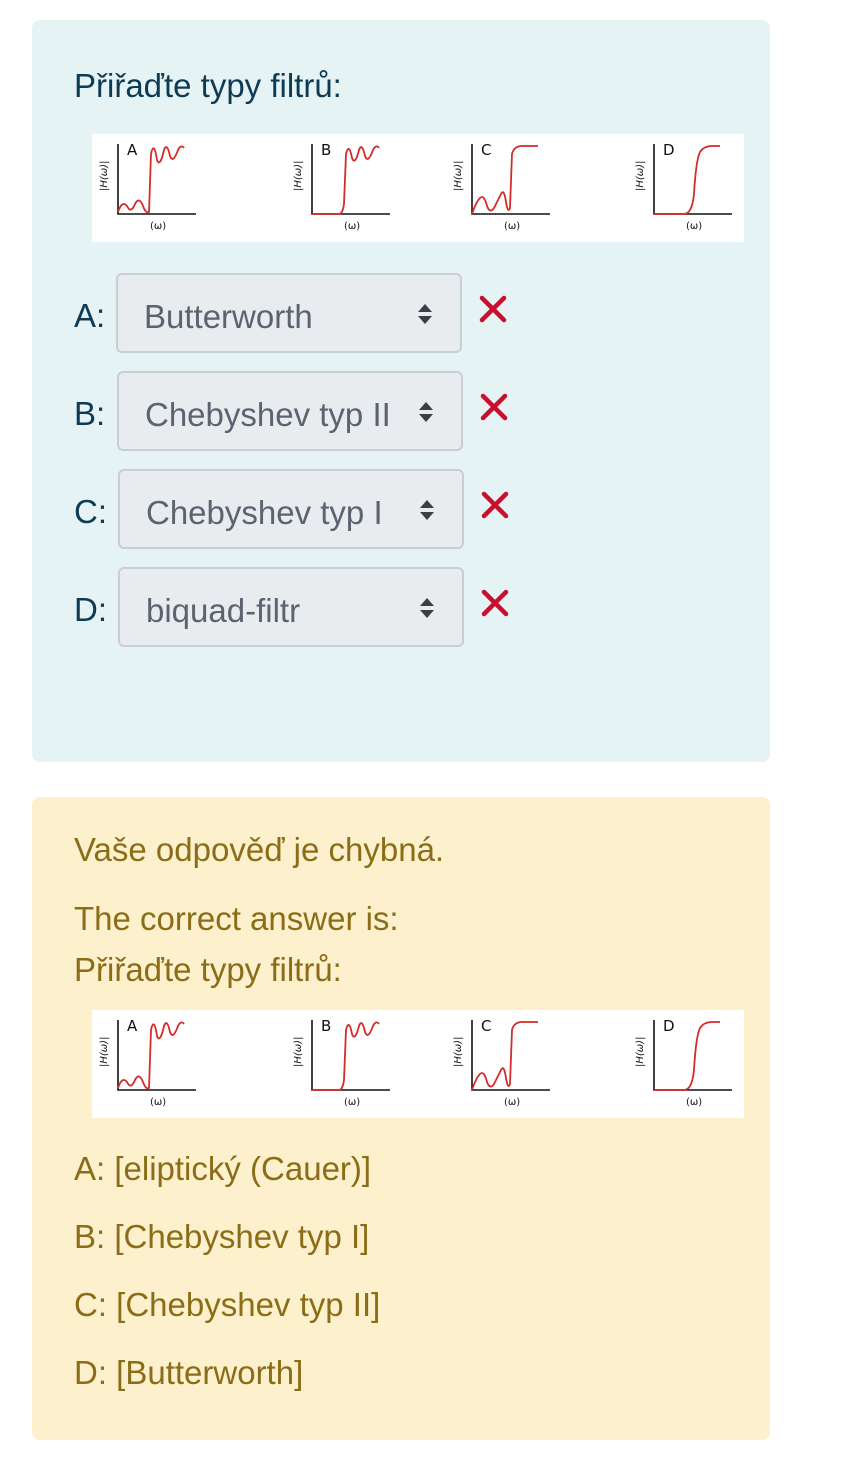 The image size is (845, 1475). I want to click on correct-answer-c: C: [Chebyshev typ II], so click(227, 1304).